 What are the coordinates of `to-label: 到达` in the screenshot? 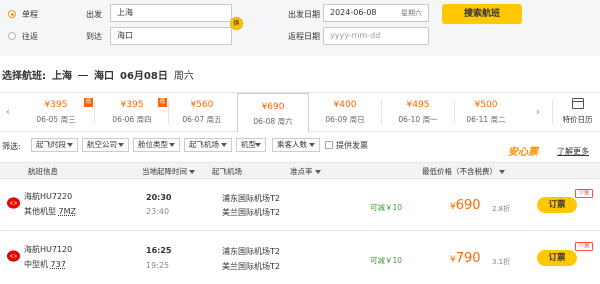 It's located at (94, 36).